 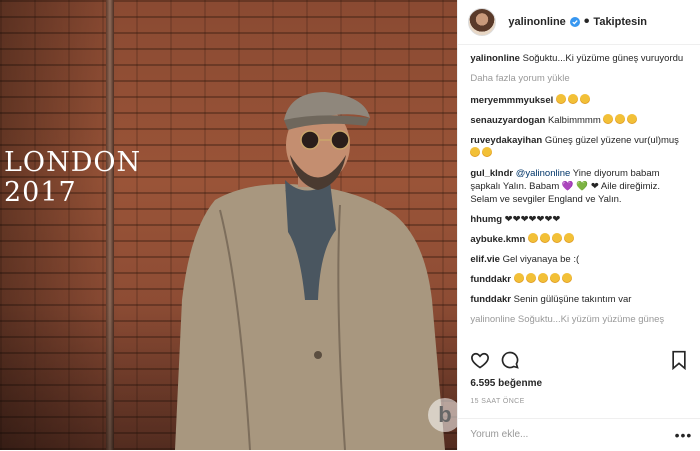 What do you see at coordinates (620, 22) in the screenshot?
I see `following-button: Takiptesin` at bounding box center [620, 22].